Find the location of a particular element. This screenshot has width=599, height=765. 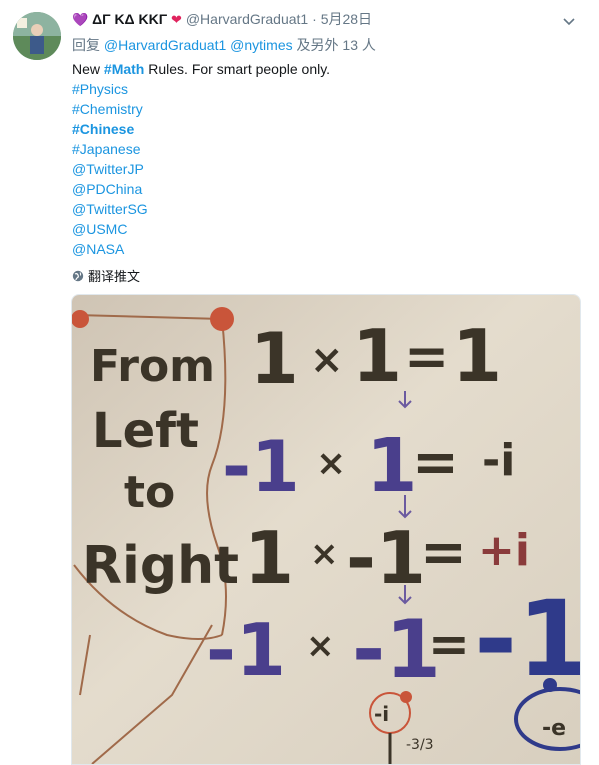

row4-op: × is located at coordinates (320, 646).